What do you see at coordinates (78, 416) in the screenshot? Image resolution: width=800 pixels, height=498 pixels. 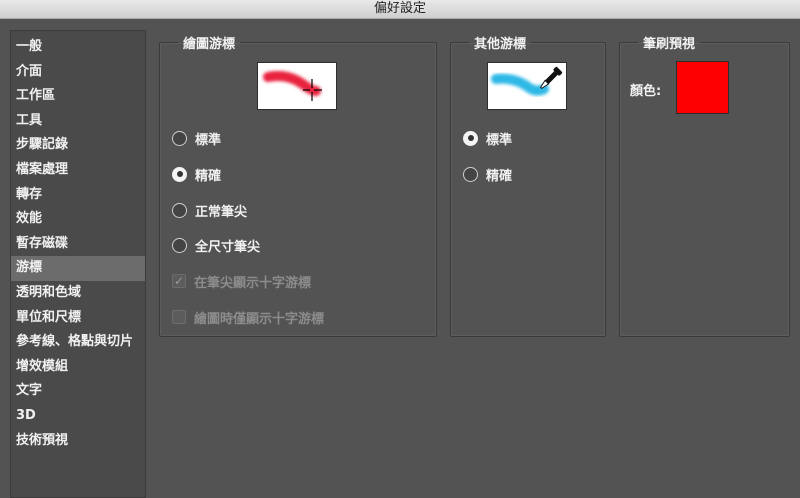 I see `sidebar-item-3d: 3D` at bounding box center [78, 416].